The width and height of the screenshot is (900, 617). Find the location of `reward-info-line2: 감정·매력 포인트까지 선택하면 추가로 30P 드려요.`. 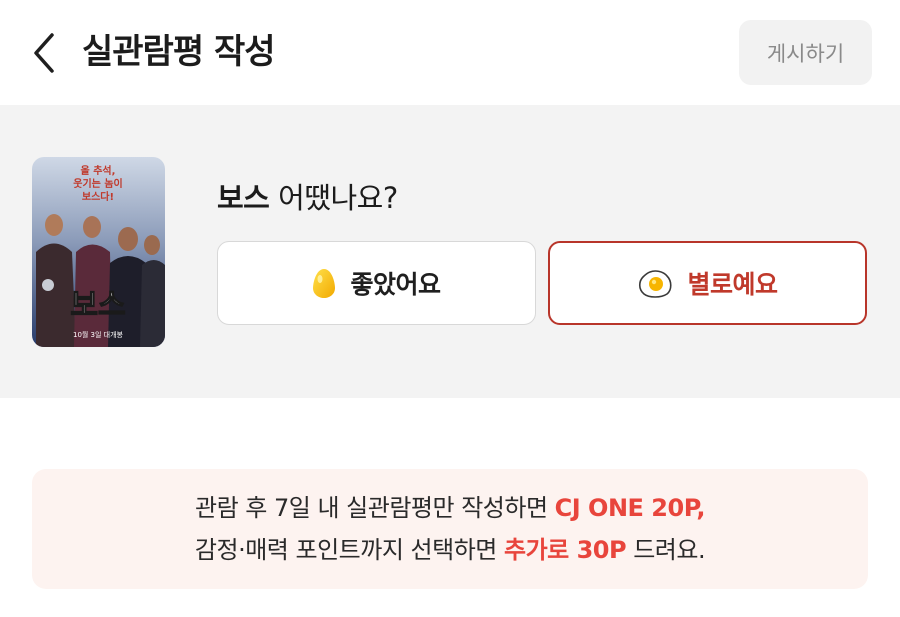

reward-info-line2: 감정·매력 포인트까지 선택하면 추가로 30P 드려요. is located at coordinates (450, 550).